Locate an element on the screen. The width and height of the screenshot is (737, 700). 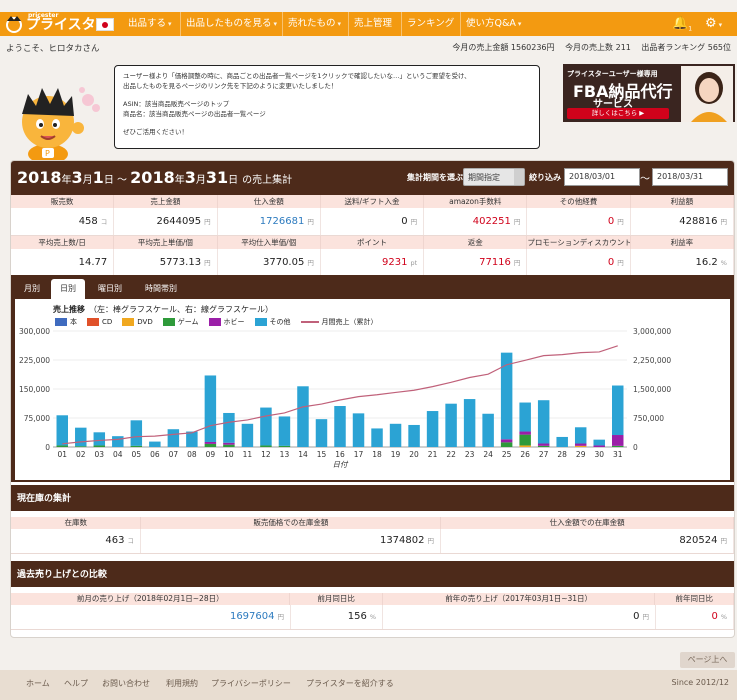
fba-ad-banner: プライスターユーザー様専用 FBA納品代行 サービス 詳しくはこちら ▶ is located at coordinates (649, 93).